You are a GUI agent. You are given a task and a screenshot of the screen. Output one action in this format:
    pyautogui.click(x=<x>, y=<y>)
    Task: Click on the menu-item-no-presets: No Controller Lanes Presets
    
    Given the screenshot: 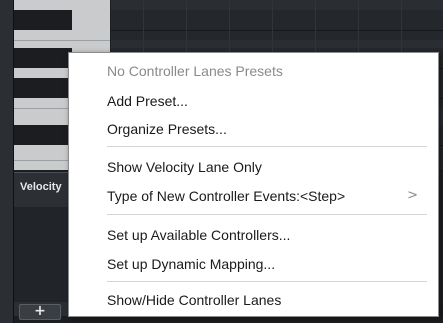 What is the action you would take?
    pyautogui.click(x=195, y=71)
    